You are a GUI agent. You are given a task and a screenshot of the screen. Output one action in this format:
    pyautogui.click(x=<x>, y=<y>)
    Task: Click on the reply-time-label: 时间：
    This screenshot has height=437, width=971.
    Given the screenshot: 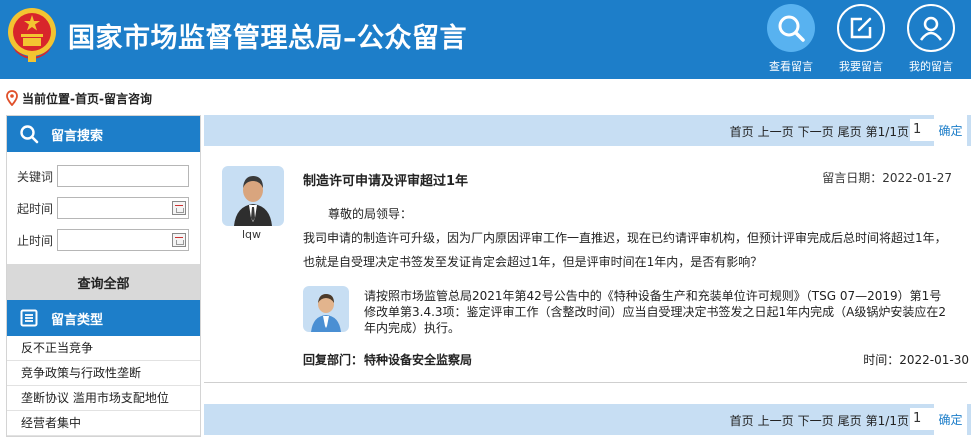 What is the action you would take?
    pyautogui.click(x=881, y=360)
    